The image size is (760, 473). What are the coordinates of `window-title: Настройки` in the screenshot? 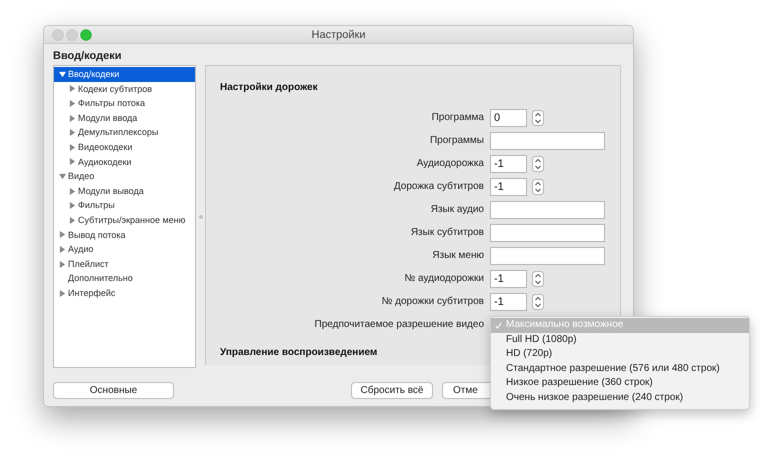 It's located at (339, 34).